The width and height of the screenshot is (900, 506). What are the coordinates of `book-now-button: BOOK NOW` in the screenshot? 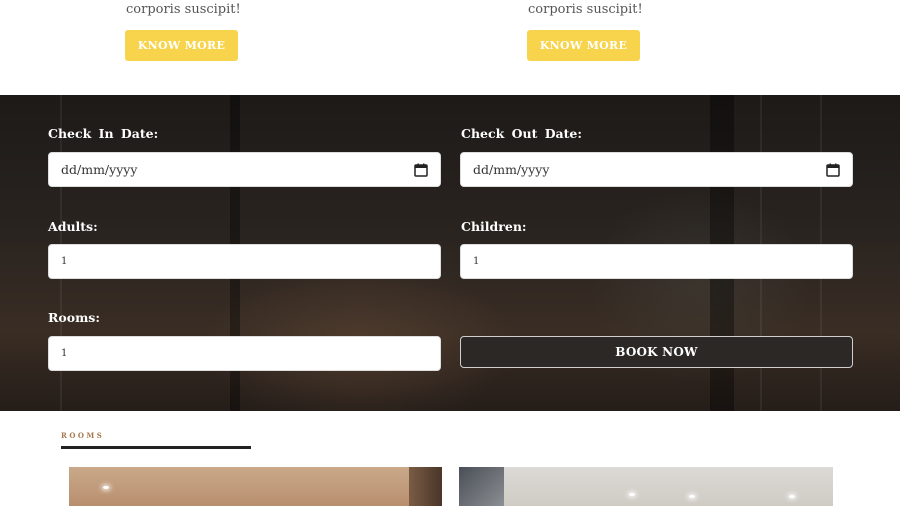 It's located at (656, 352).